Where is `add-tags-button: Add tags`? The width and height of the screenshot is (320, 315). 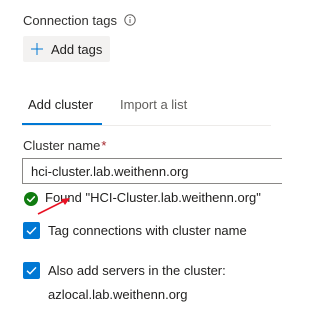 add-tags-button: Add tags is located at coordinates (66, 49).